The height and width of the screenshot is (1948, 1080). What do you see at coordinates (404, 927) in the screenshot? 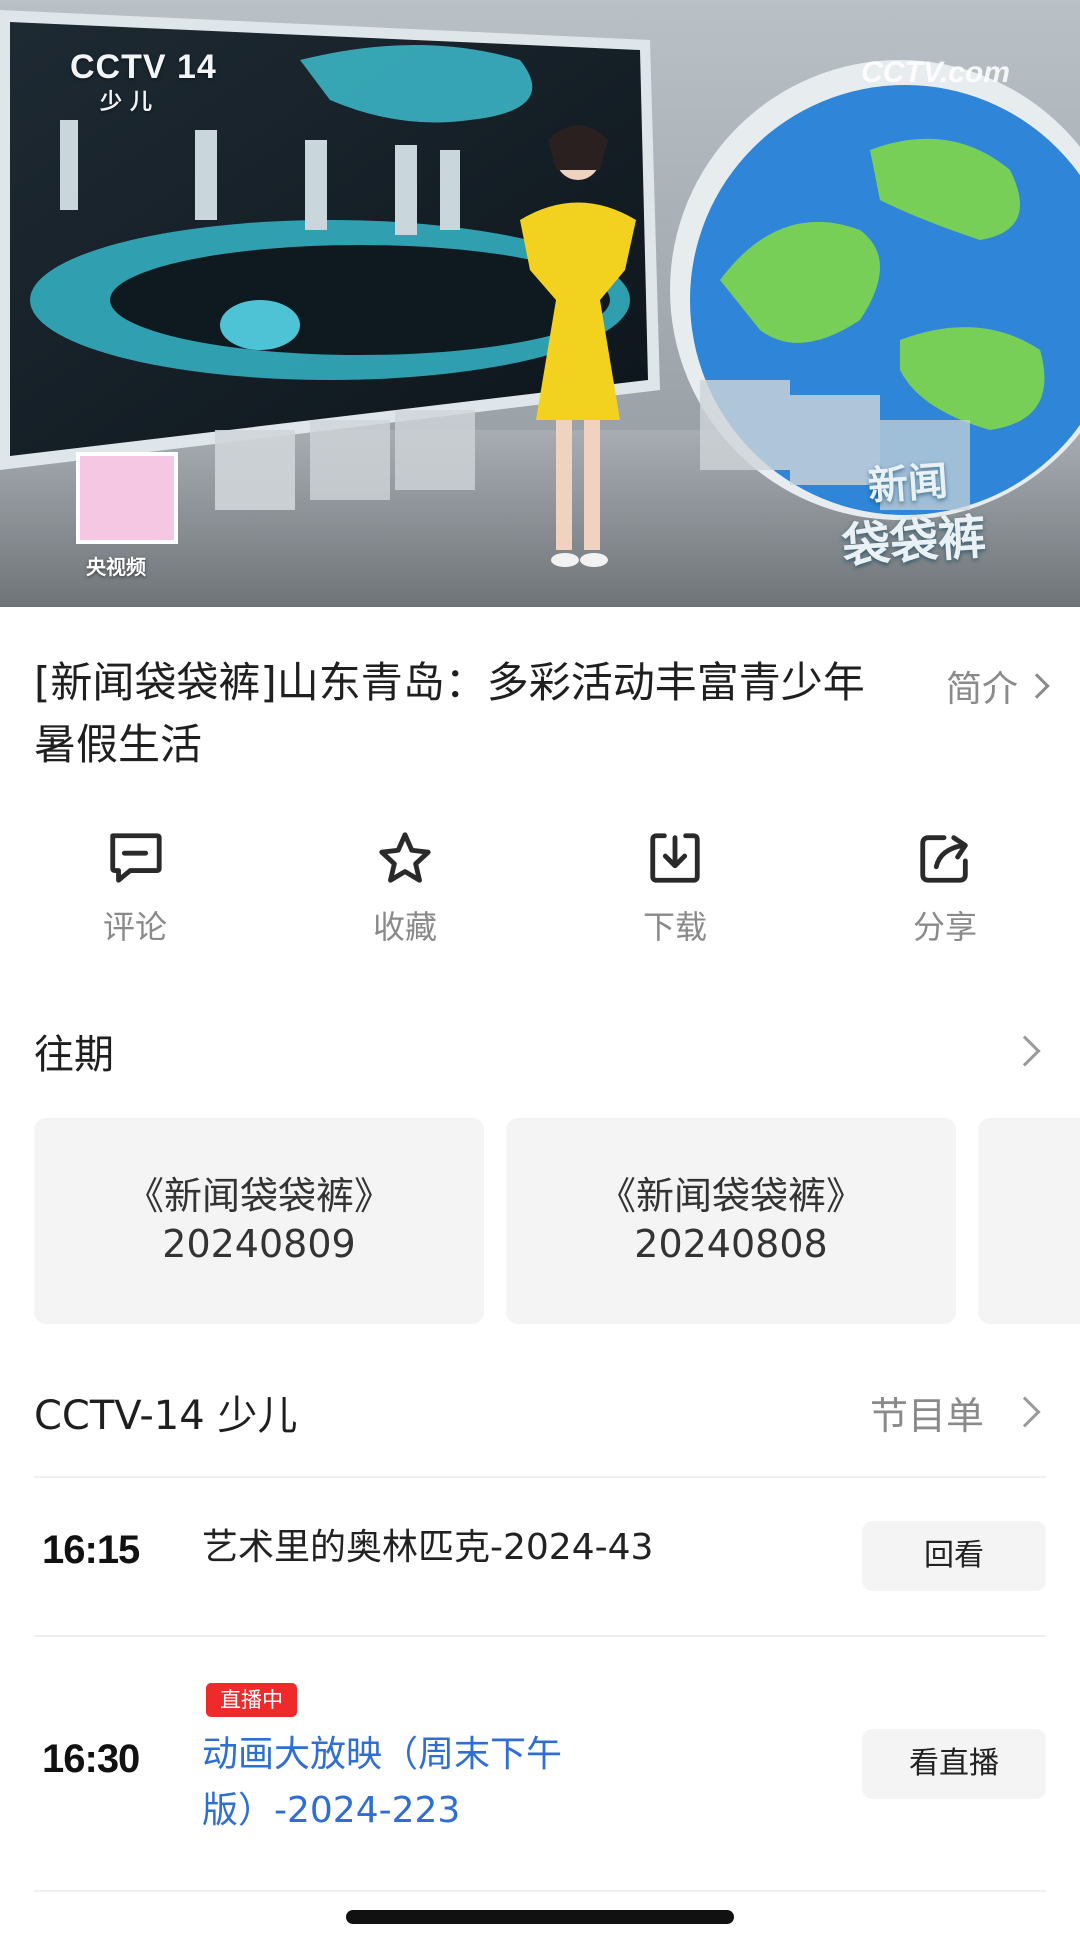
I see `favorite-label: 收藏` at bounding box center [404, 927].